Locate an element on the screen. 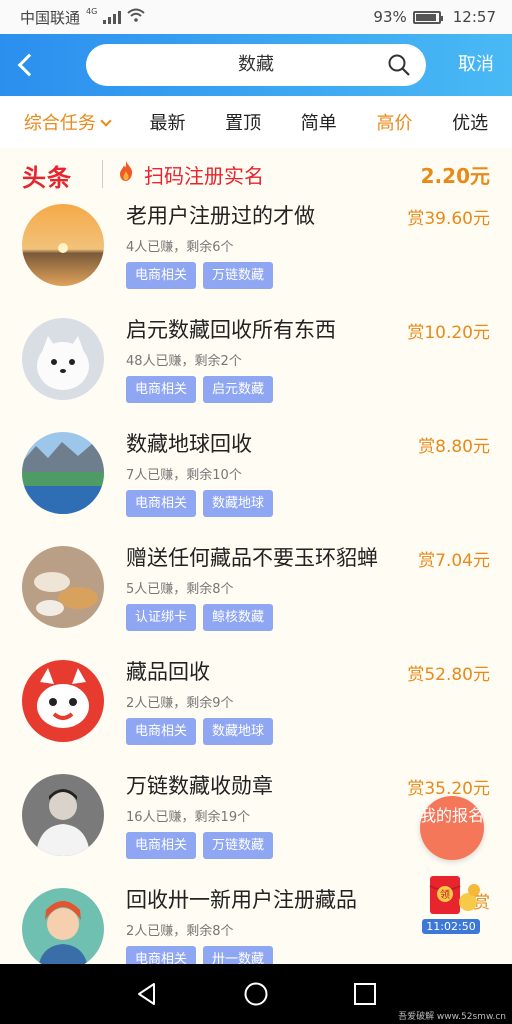  filter-tabs: 综合任务 最新 置顶 简单 高价 优选 is located at coordinates (256, 122).